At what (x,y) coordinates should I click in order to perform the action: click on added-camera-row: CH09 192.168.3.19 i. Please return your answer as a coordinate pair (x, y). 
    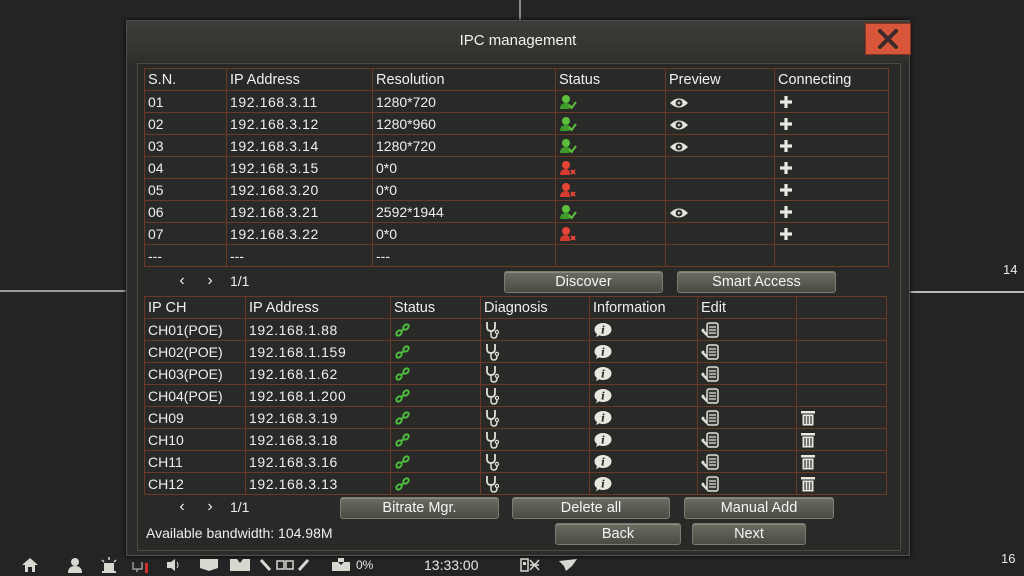
    Looking at the image, I should click on (515, 417).